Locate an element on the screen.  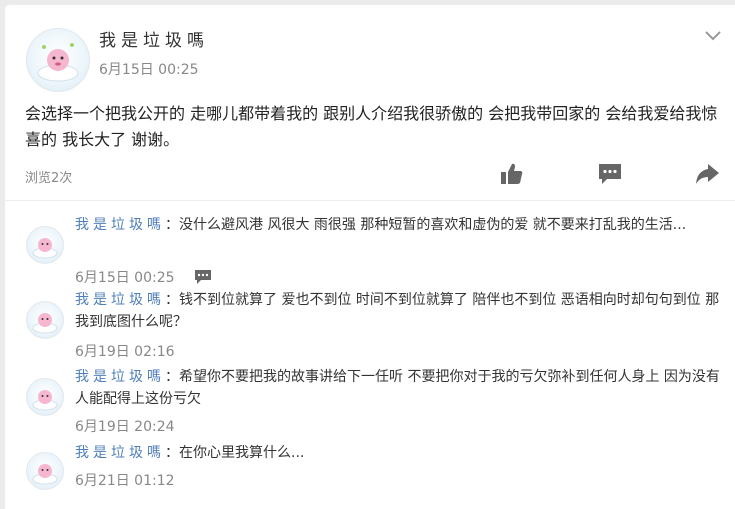
comment-timestamp: 6月19日 02:16 is located at coordinates (125, 352).